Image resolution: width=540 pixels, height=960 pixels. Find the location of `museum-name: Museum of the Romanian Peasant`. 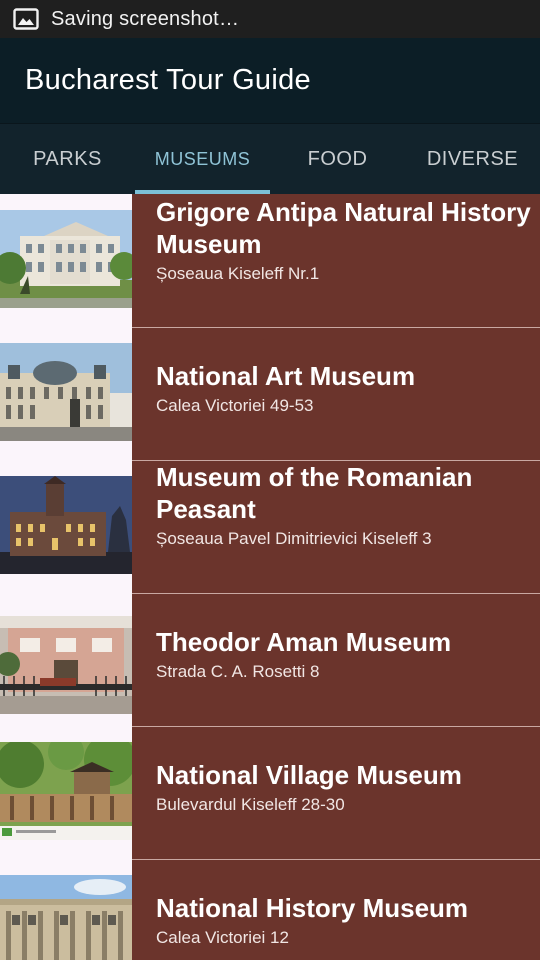

museum-name: Museum of the Romanian Peasant is located at coordinates (314, 493).